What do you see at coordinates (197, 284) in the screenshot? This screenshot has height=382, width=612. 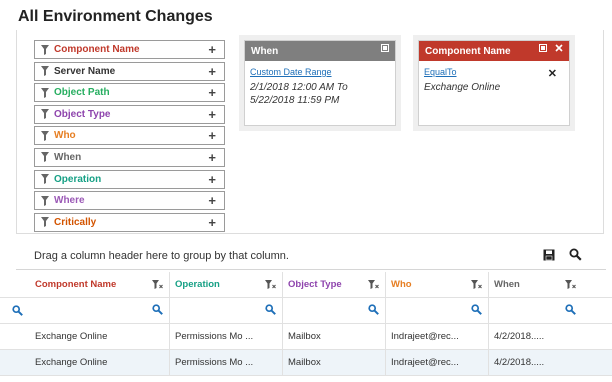 I see `column-header-label: Operation` at bounding box center [197, 284].